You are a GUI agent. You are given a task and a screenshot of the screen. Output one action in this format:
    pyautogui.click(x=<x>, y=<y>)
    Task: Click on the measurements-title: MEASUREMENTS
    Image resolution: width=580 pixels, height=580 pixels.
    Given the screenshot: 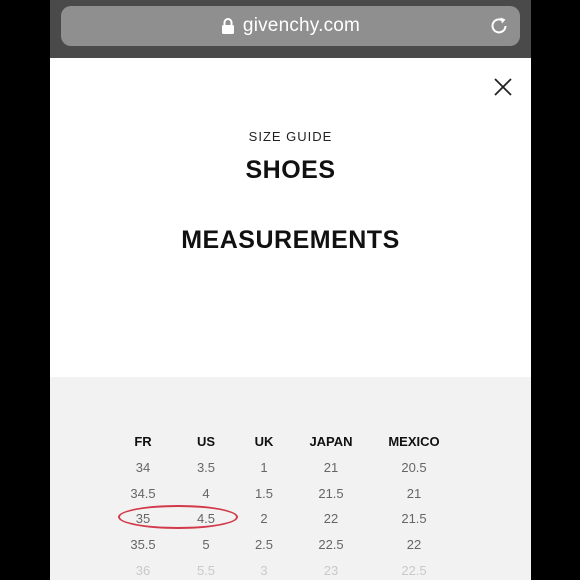 What is the action you would take?
    pyautogui.click(x=290, y=240)
    